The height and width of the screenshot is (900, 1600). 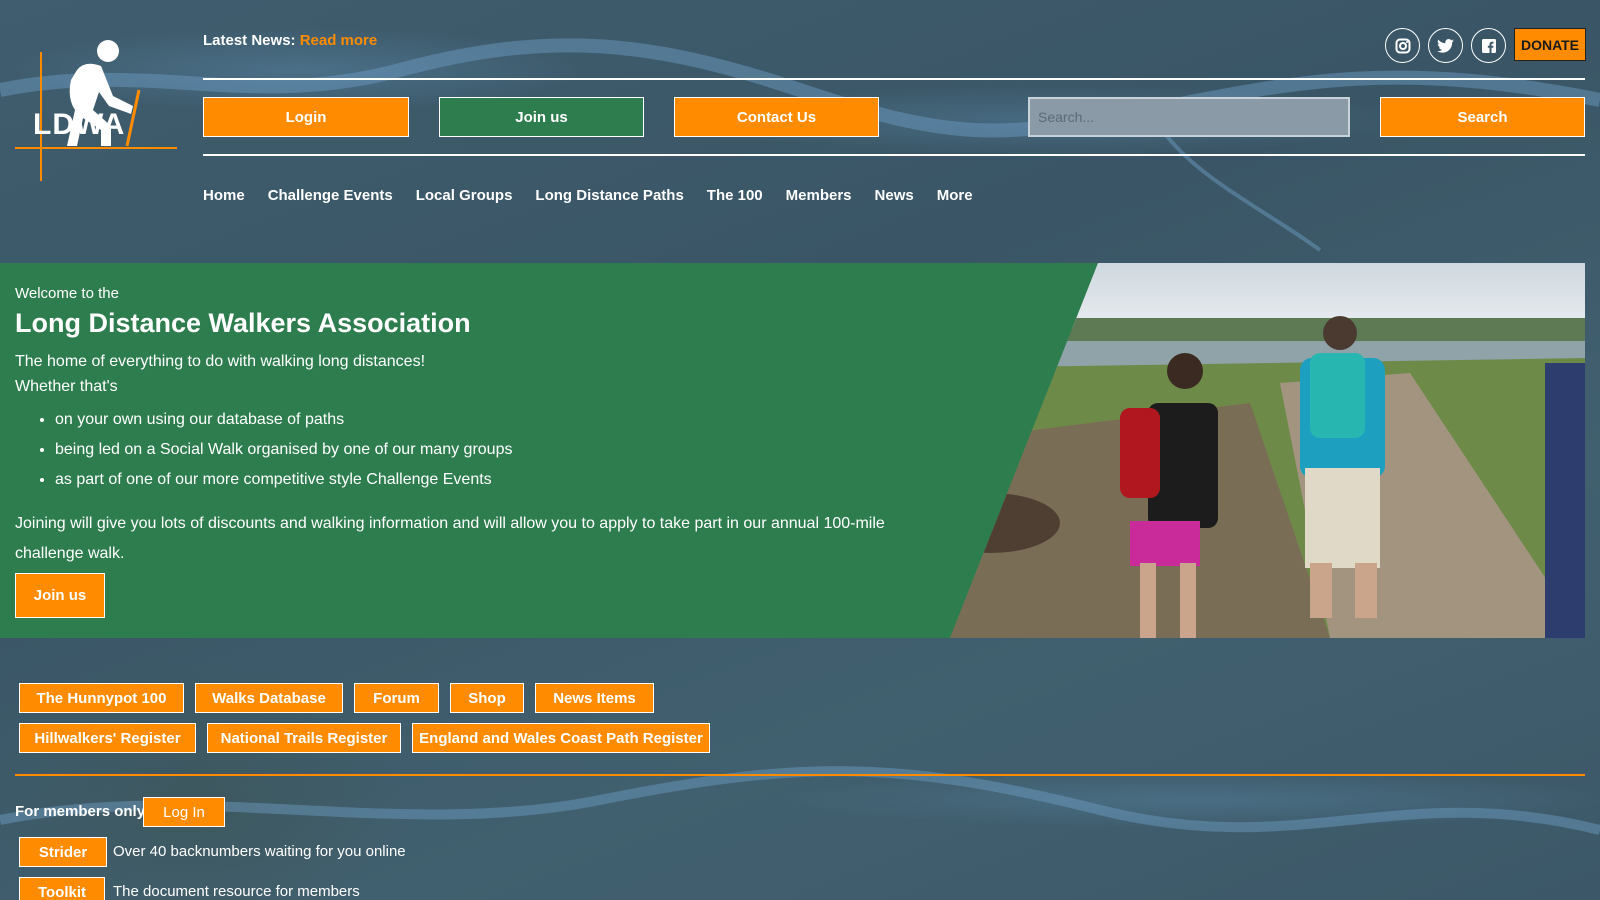 I want to click on quick-link-walks-database: Walks Database, so click(x=269, y=698).